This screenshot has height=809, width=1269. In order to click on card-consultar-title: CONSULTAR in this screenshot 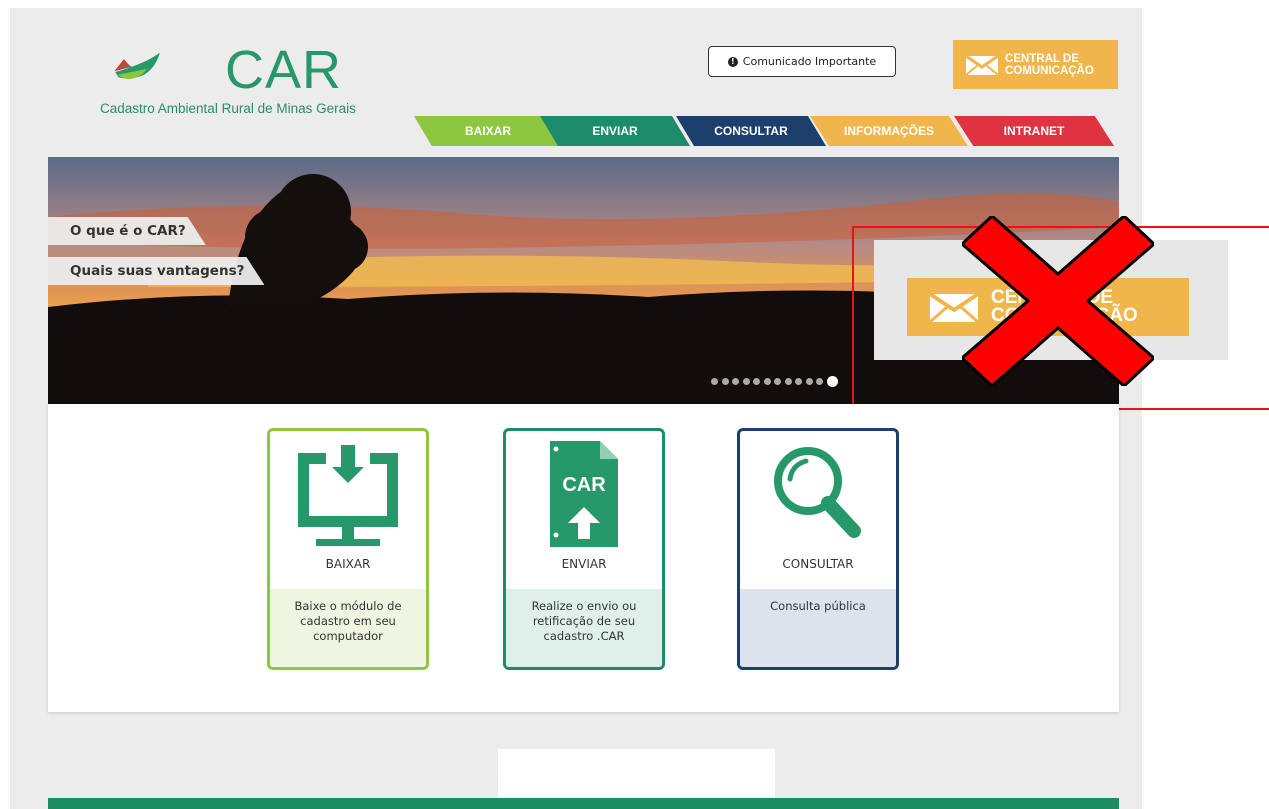, I will do `click(818, 564)`.